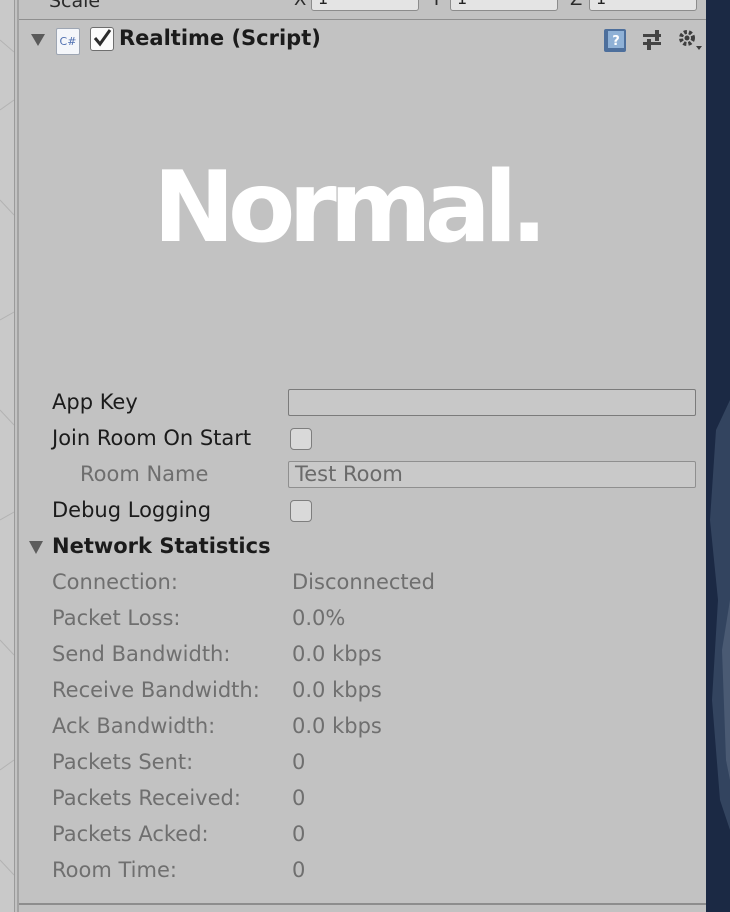 Image resolution: width=730 pixels, height=912 pixels. Describe the element at coordinates (350, 208) in the screenshot. I see `normal-logo: Normal.` at that location.